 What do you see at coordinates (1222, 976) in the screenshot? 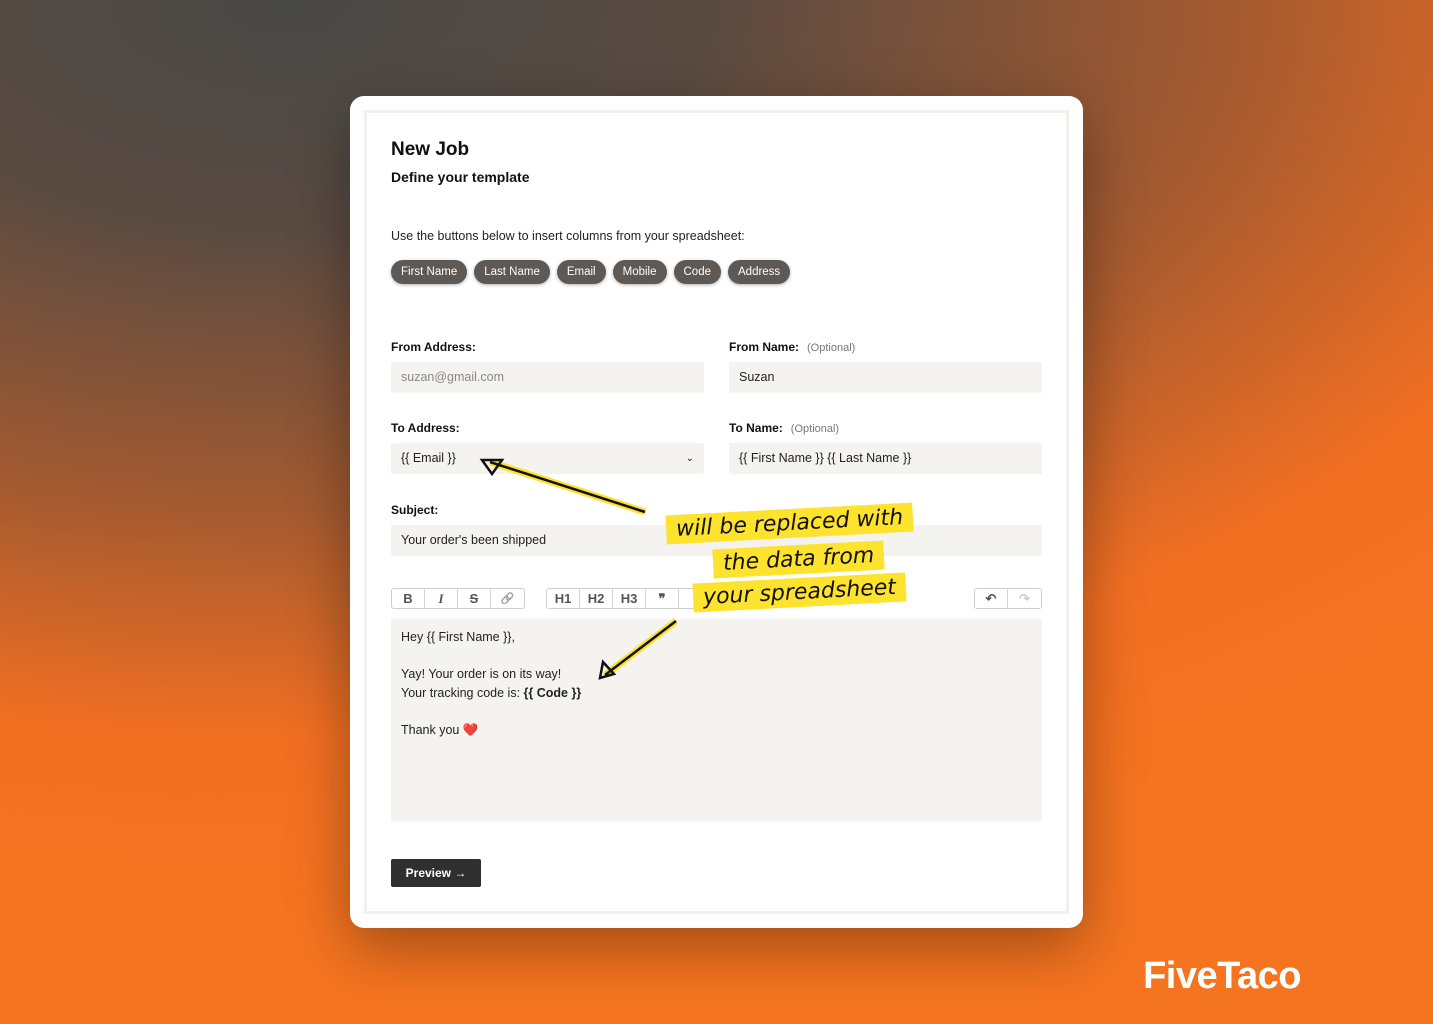
I see `fivetaco-logo: FiveTaco` at bounding box center [1222, 976].